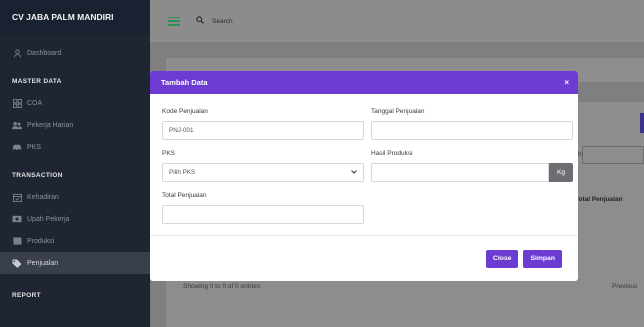 This screenshot has width=644, height=327. I want to click on sidebar-item-produksi: Produksi, so click(75, 241).